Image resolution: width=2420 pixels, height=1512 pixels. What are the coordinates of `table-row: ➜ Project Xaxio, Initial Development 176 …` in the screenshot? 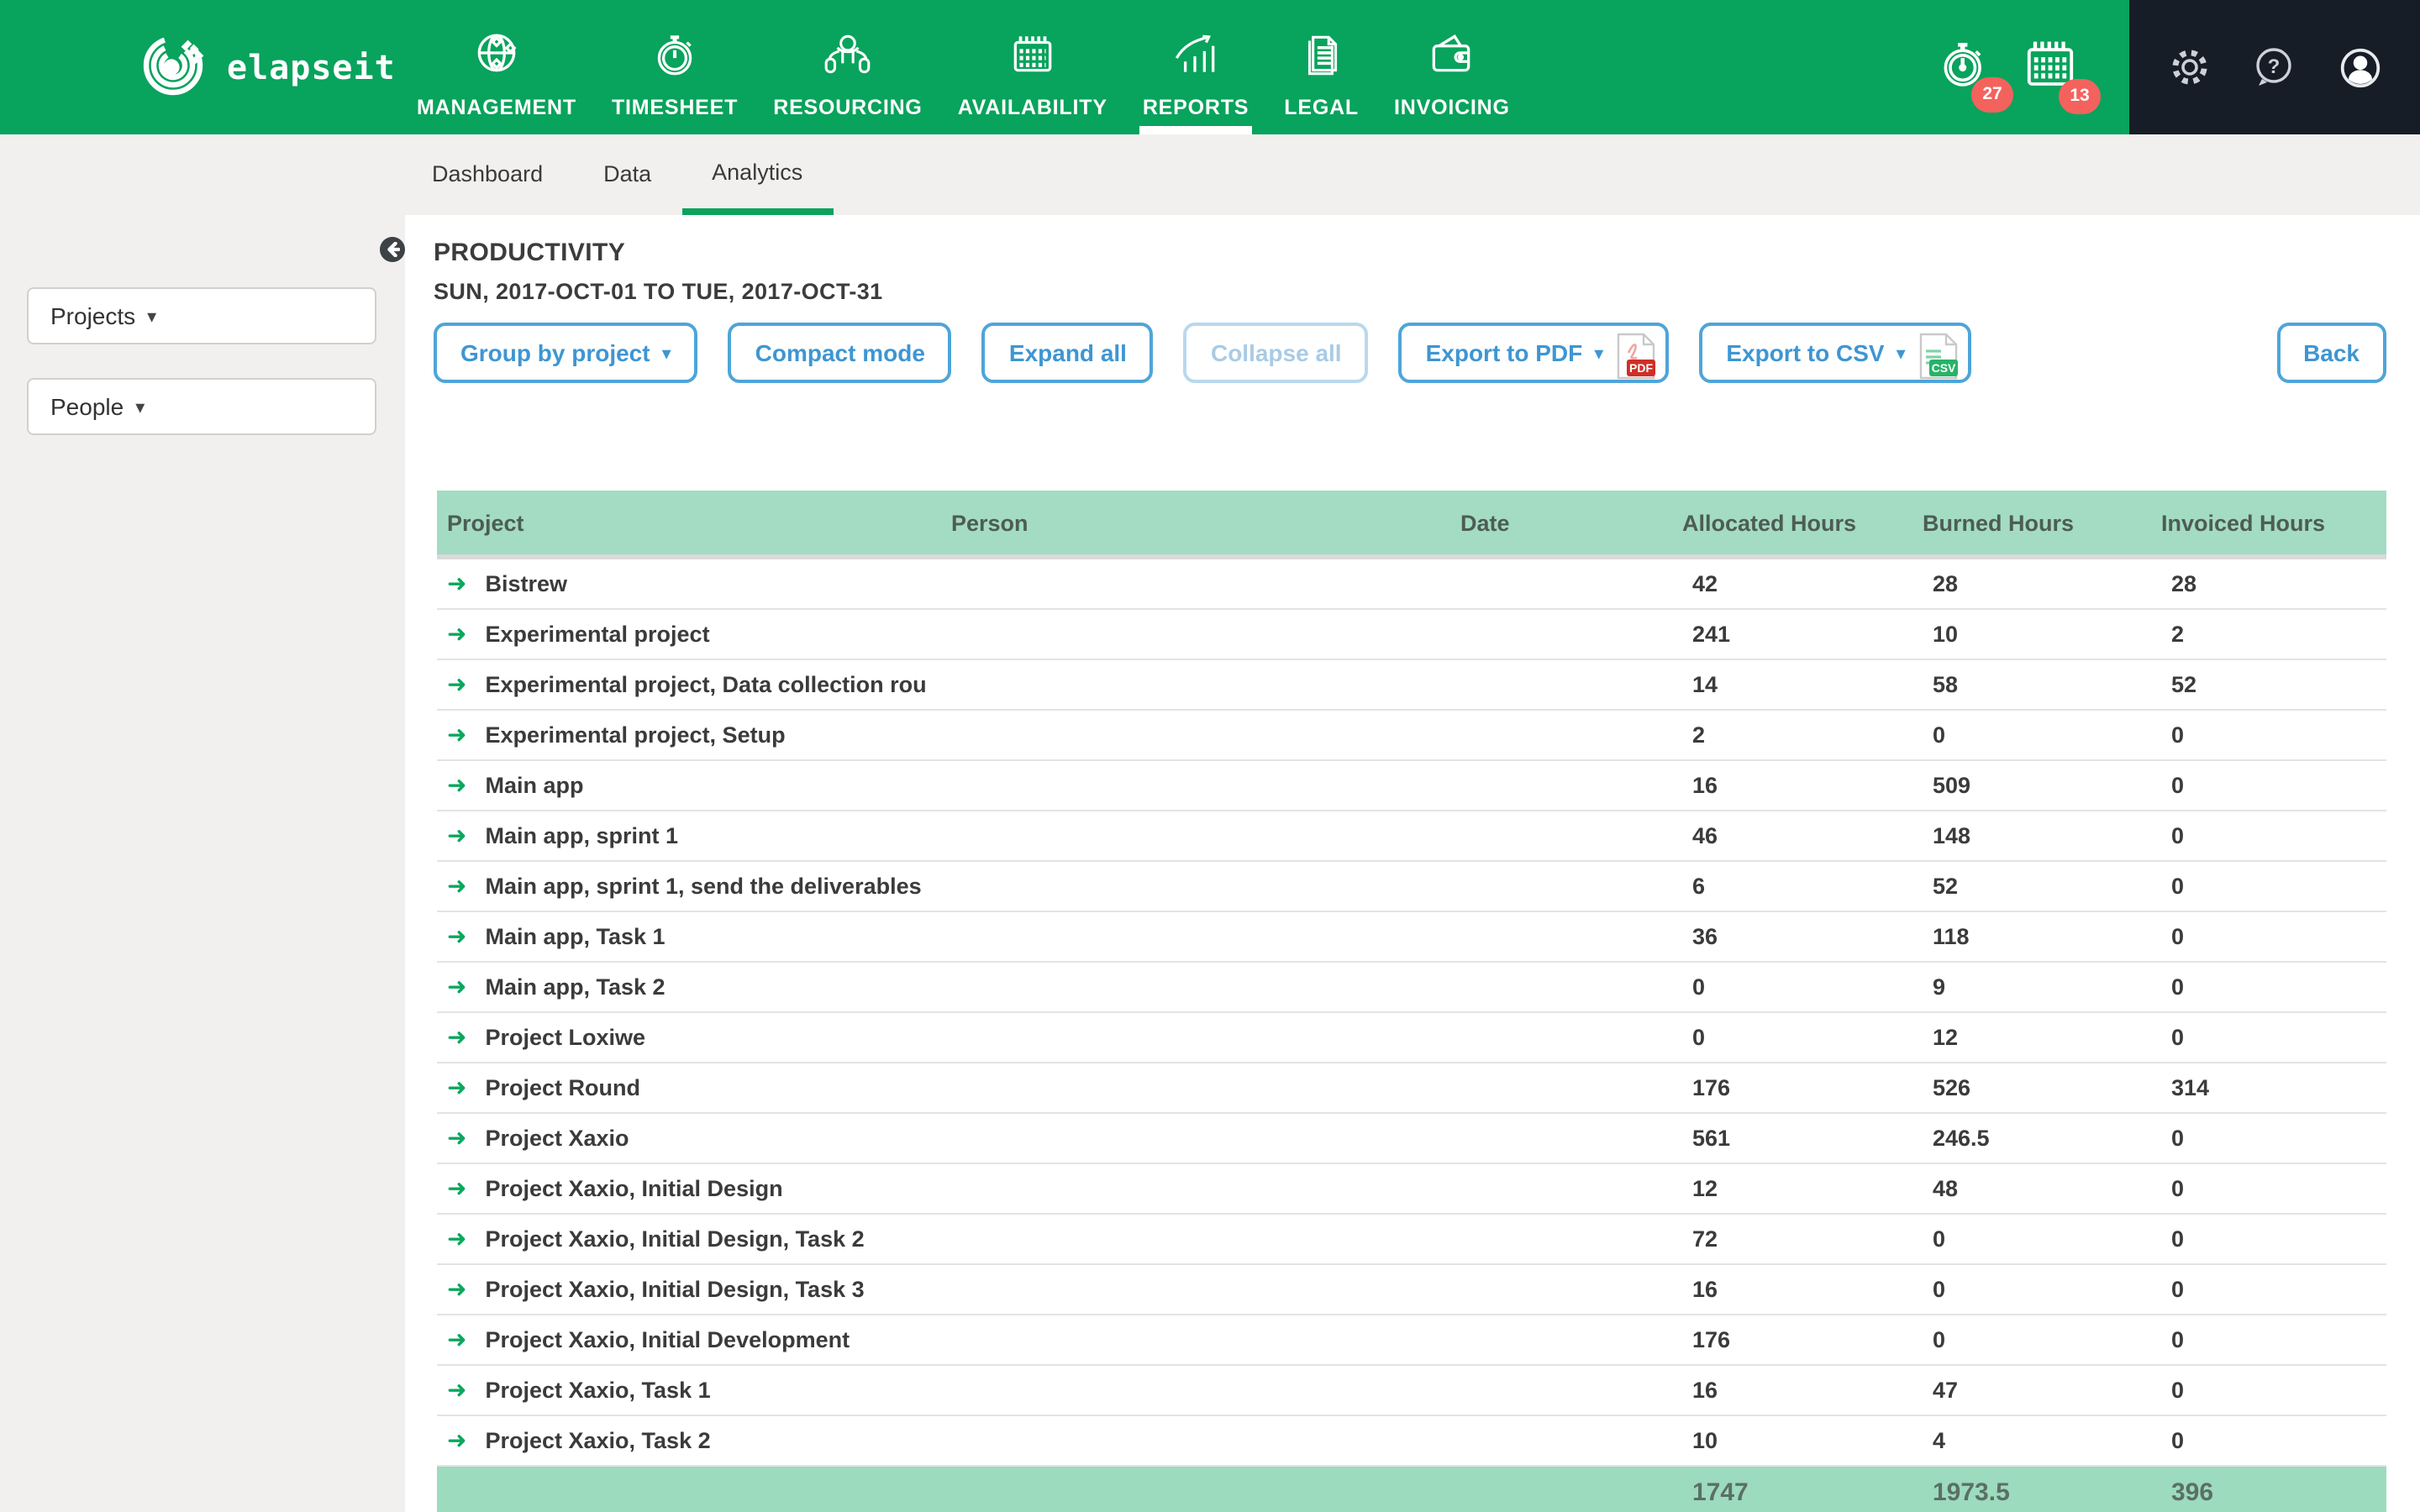 It's located at (1411, 1340).